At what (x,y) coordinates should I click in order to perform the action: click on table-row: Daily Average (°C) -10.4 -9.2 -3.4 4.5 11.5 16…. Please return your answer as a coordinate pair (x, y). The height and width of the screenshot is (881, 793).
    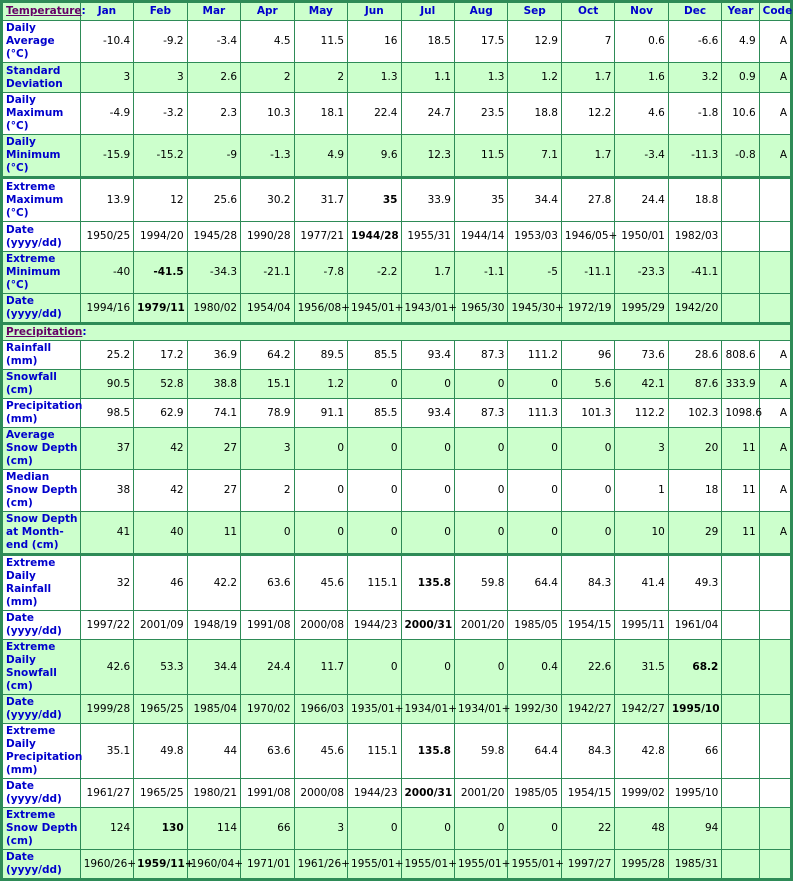
    Looking at the image, I should click on (397, 41).